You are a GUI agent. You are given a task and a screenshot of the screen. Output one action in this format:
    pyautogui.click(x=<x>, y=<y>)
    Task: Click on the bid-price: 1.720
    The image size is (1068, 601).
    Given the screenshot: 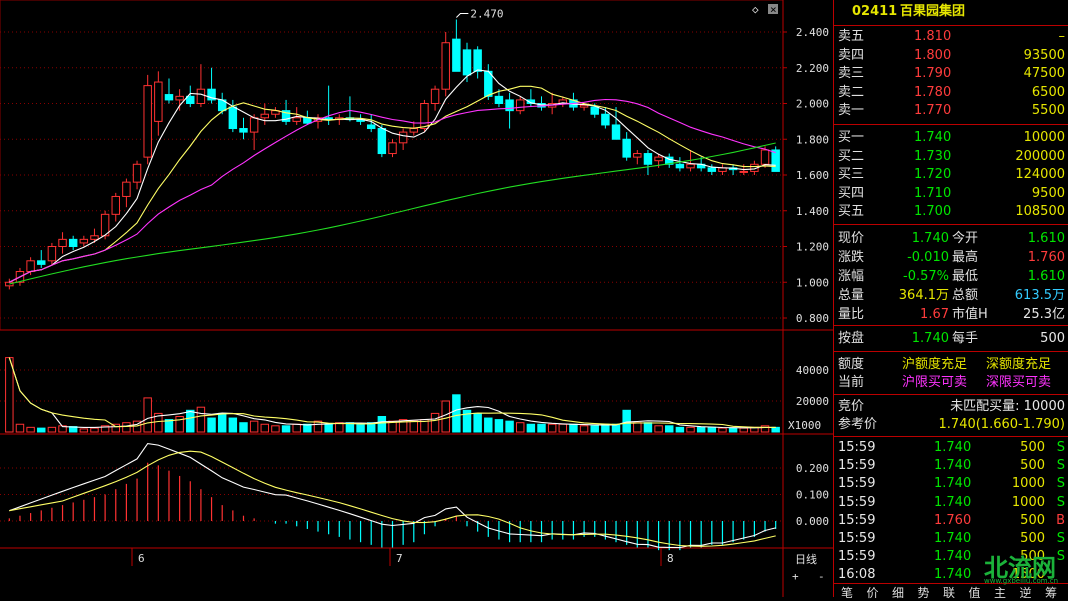 What is the action you would take?
    pyautogui.click(x=933, y=174)
    